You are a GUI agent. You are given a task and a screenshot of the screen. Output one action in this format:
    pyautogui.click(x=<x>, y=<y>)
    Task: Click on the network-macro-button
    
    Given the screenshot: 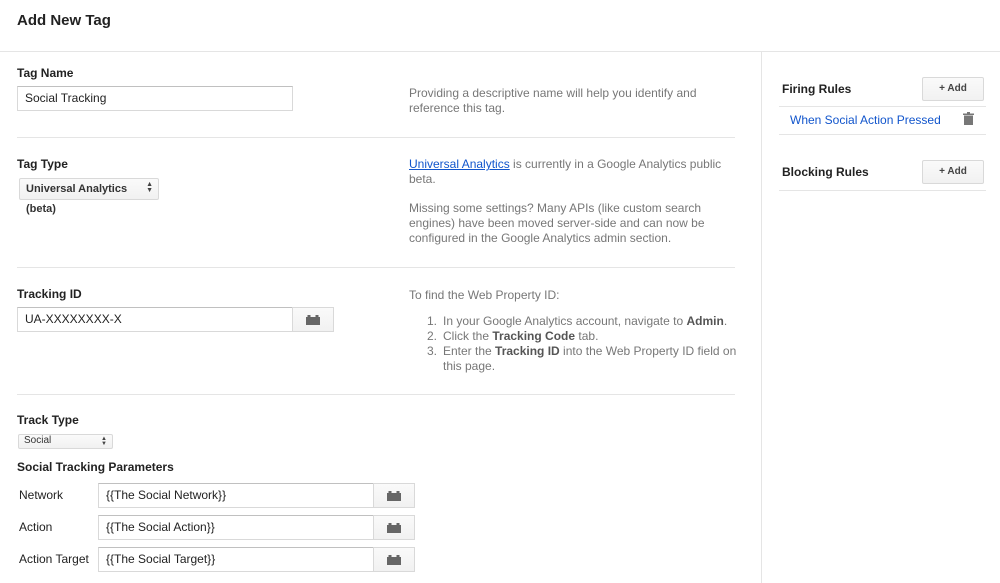 What is the action you would take?
    pyautogui.click(x=394, y=495)
    